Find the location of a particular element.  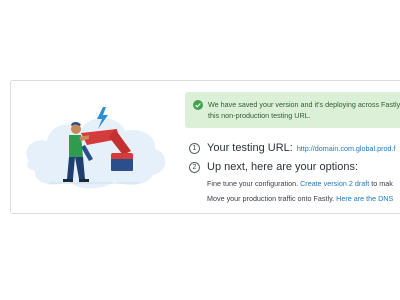

testing-url-link: http://domain.com.global.prod.f is located at coordinates (346, 148).